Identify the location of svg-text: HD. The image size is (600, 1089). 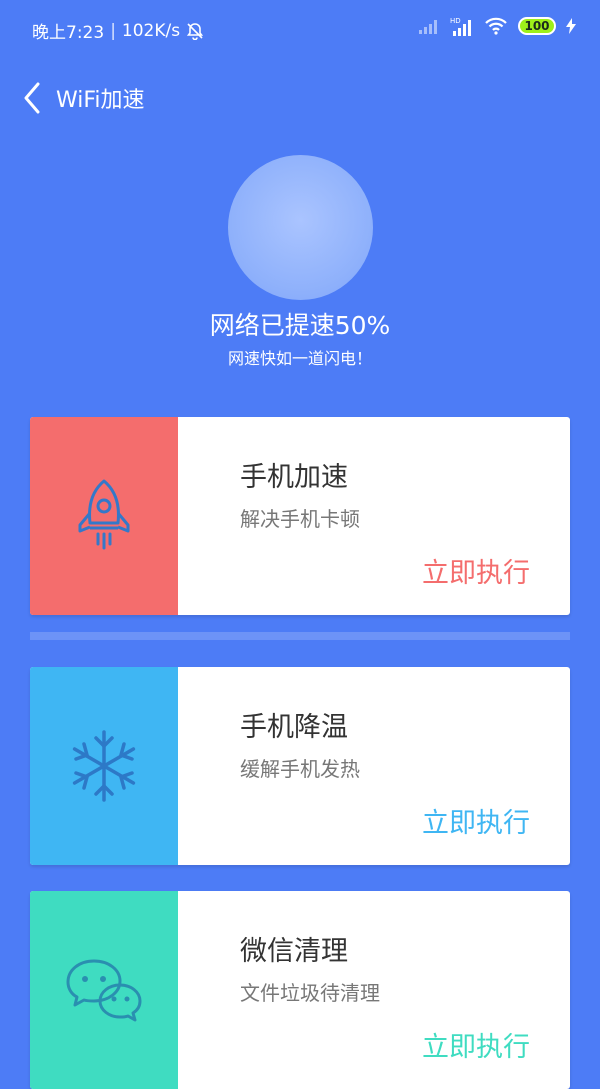
(455, 21).